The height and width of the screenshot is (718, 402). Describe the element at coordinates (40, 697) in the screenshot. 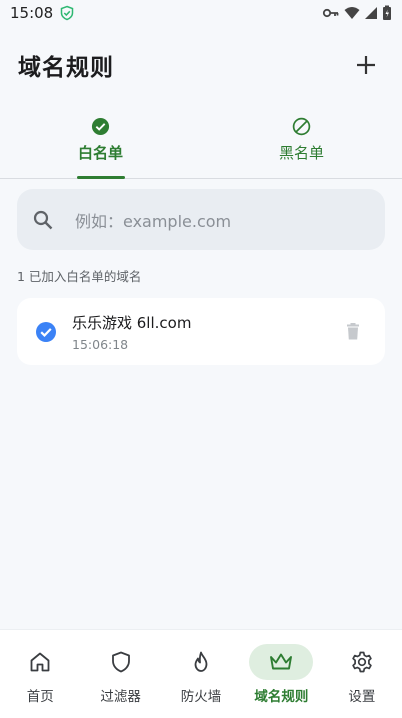

I see `nav-home-label: 首页` at that location.